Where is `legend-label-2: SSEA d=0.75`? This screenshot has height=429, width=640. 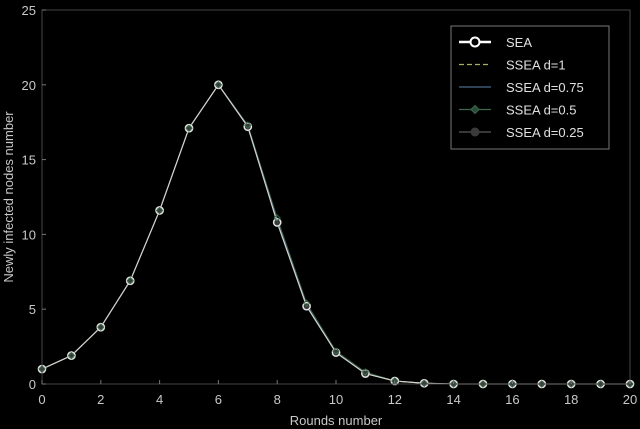
legend-label-2: SSEA d=0.75 is located at coordinates (545, 87).